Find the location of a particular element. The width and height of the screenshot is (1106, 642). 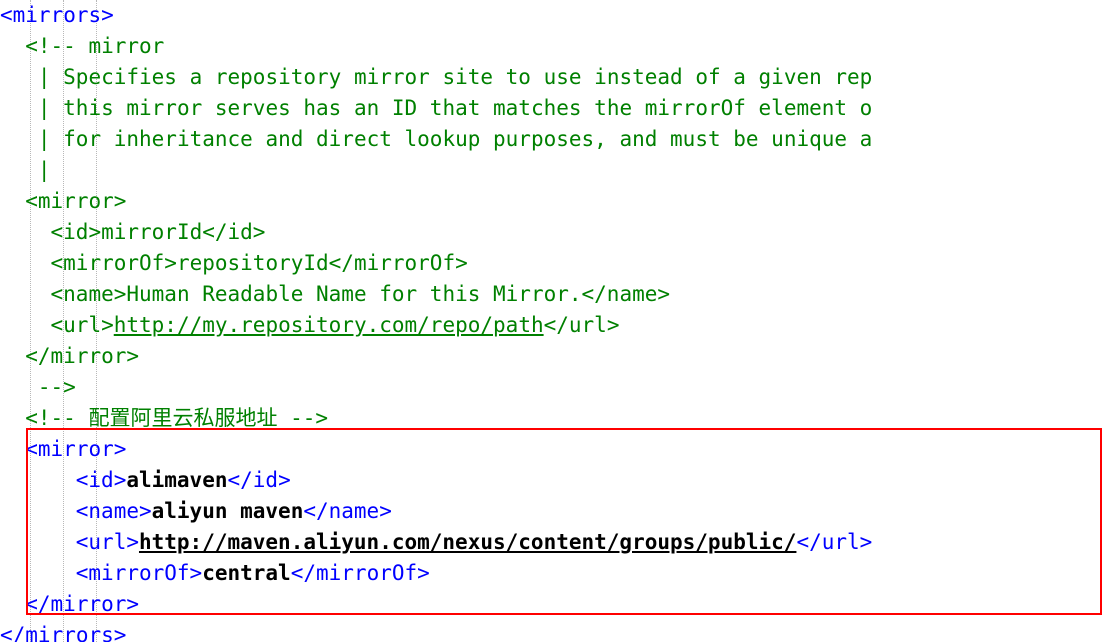

code-token-tag-blue: <id> is located at coordinates (101, 480).